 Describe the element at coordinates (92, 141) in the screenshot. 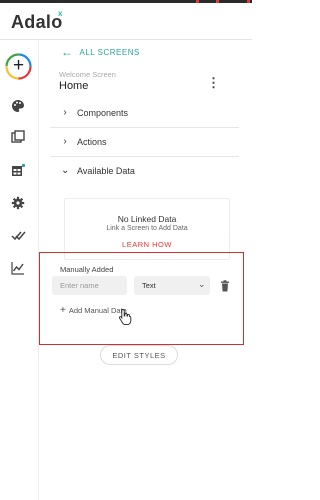

I see `section-actions-label: Actions` at that location.